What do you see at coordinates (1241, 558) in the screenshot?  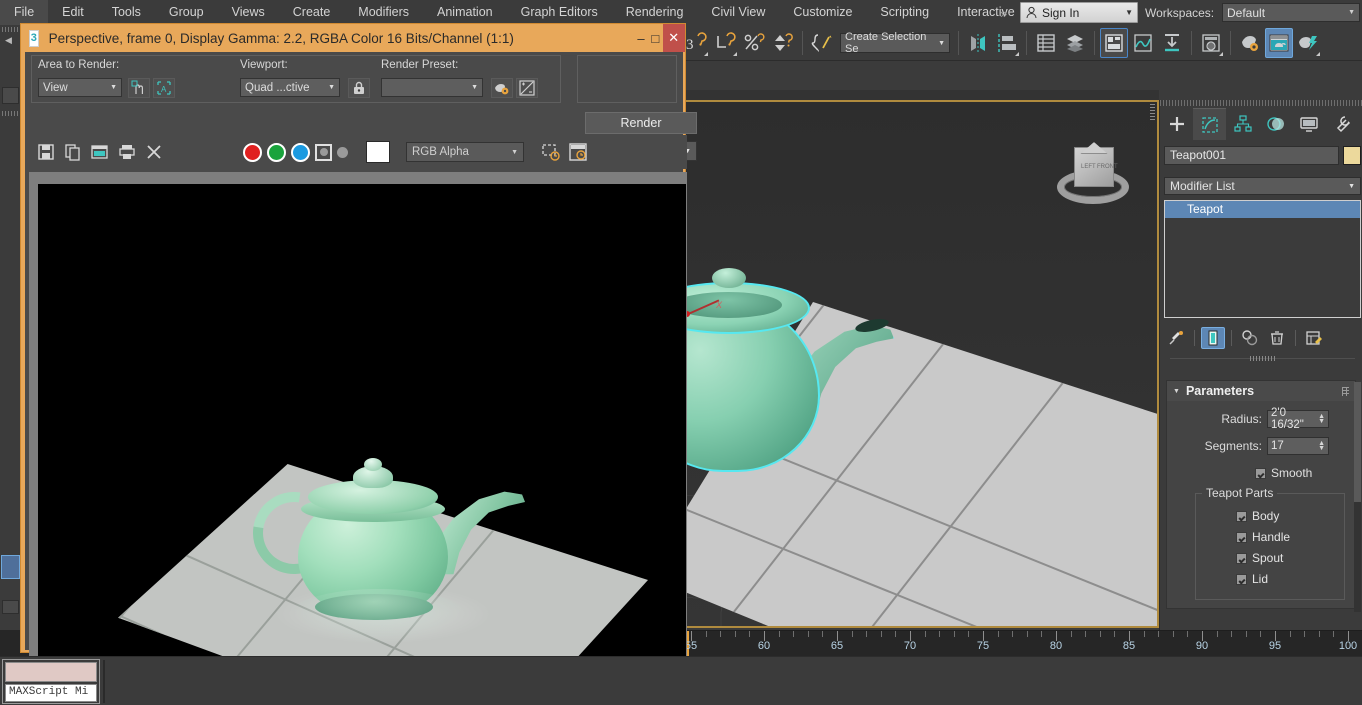 I see `checkbox-spout` at bounding box center [1241, 558].